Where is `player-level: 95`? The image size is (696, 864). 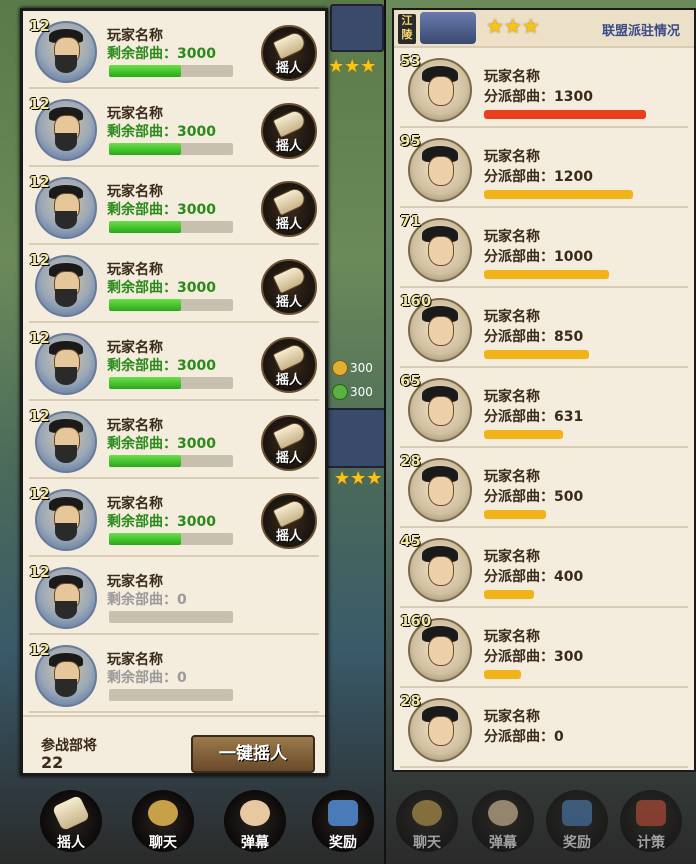 player-level: 95 is located at coordinates (410, 141).